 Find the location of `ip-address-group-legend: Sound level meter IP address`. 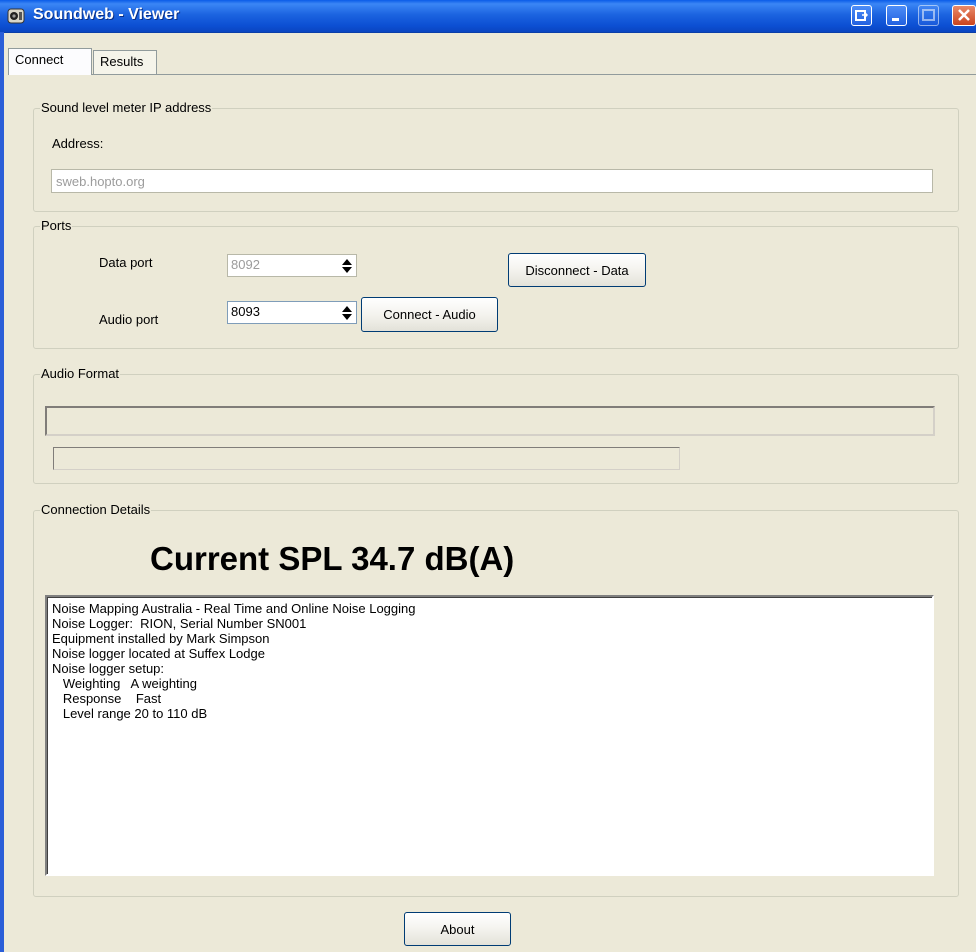

ip-address-group-legend: Sound level meter IP address is located at coordinates (126, 107).